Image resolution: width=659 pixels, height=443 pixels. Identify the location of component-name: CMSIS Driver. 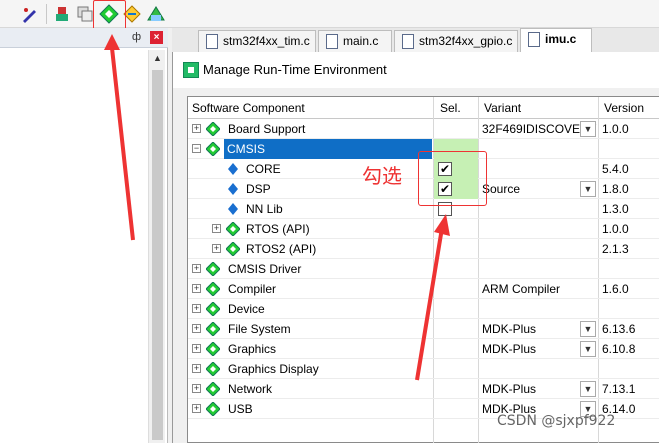
(265, 269).